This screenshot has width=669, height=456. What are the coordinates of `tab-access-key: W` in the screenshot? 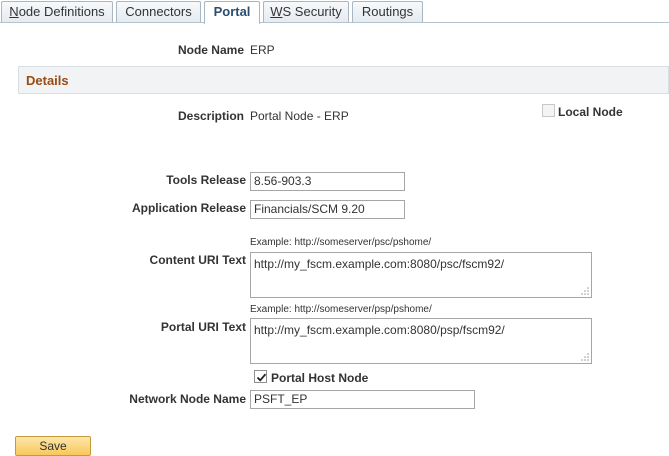 It's located at (276, 11).